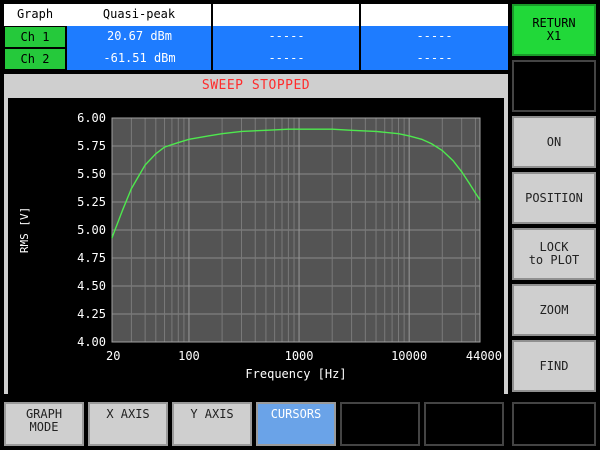  Describe the element at coordinates (139, 59) in the screenshot. I see `channel-2-value: -61.51 dBm` at that location.